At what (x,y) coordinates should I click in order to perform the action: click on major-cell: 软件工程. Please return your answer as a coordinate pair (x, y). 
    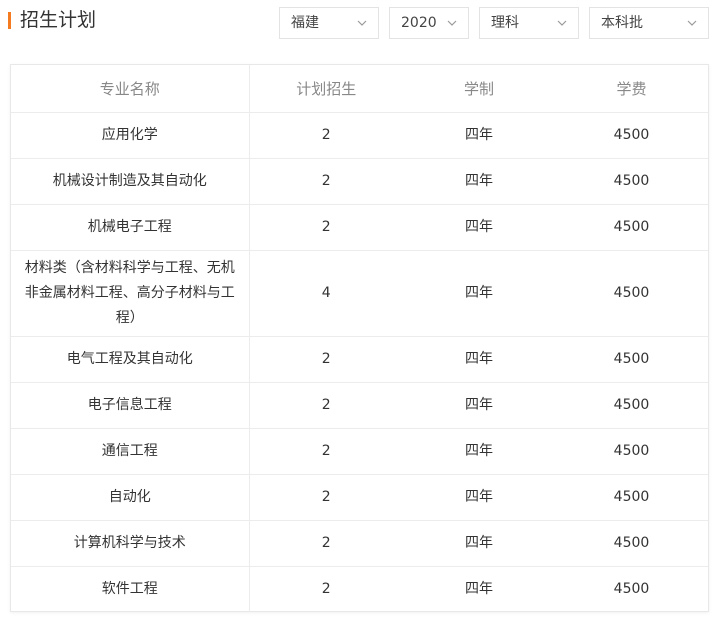
    Looking at the image, I should click on (130, 589).